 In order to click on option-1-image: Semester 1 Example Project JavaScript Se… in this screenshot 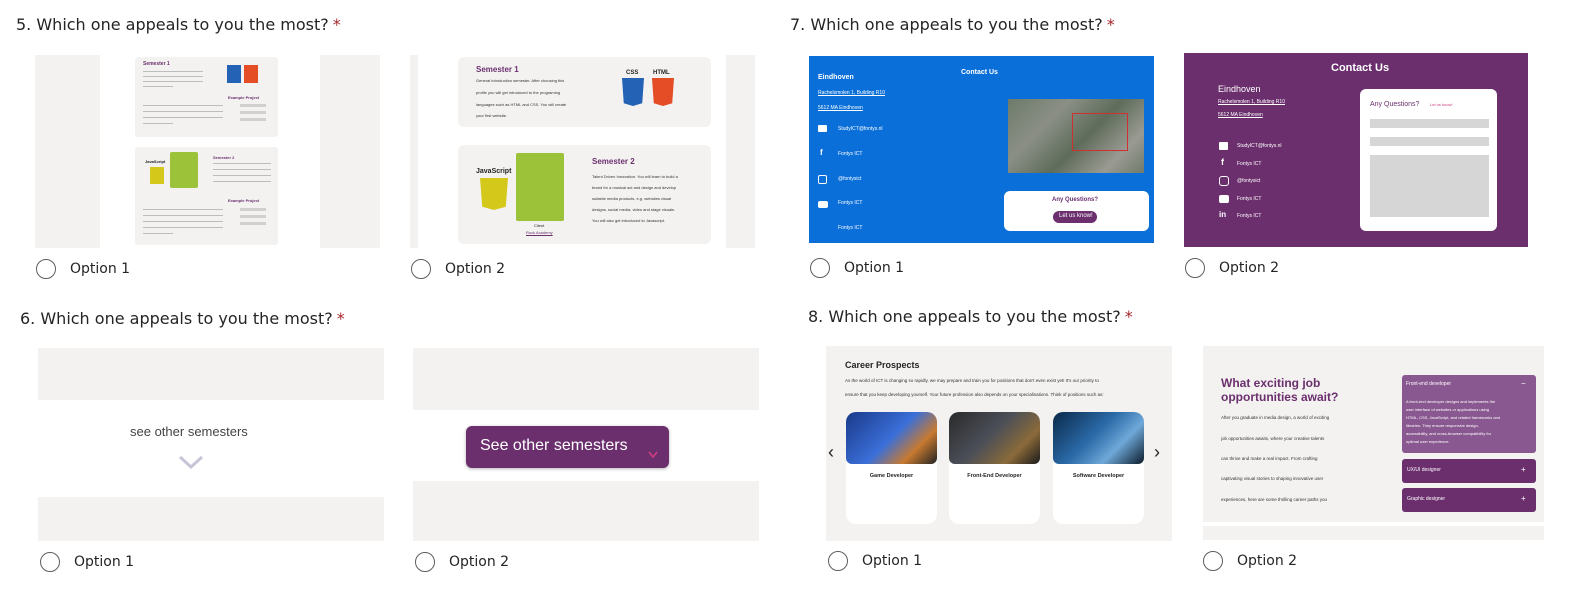, I will do `click(207, 151)`.